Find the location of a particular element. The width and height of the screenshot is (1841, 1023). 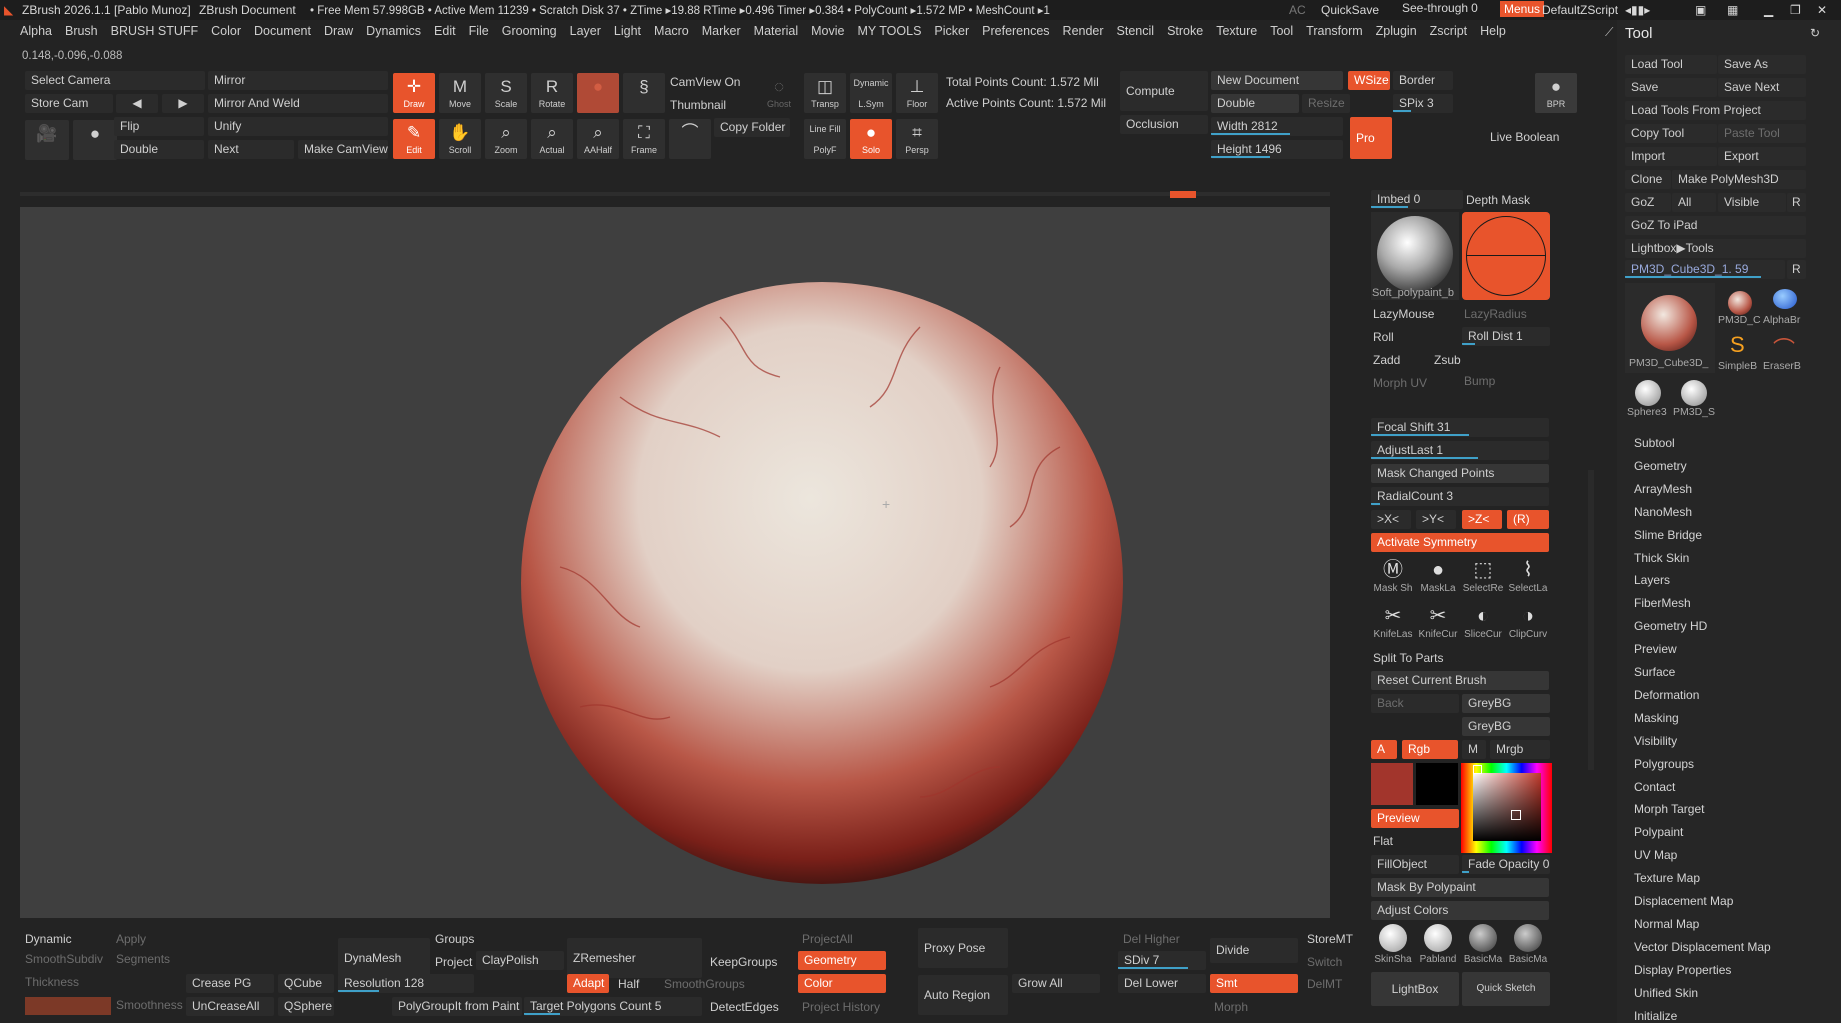

compute-button: Compute is located at coordinates (1164, 91).